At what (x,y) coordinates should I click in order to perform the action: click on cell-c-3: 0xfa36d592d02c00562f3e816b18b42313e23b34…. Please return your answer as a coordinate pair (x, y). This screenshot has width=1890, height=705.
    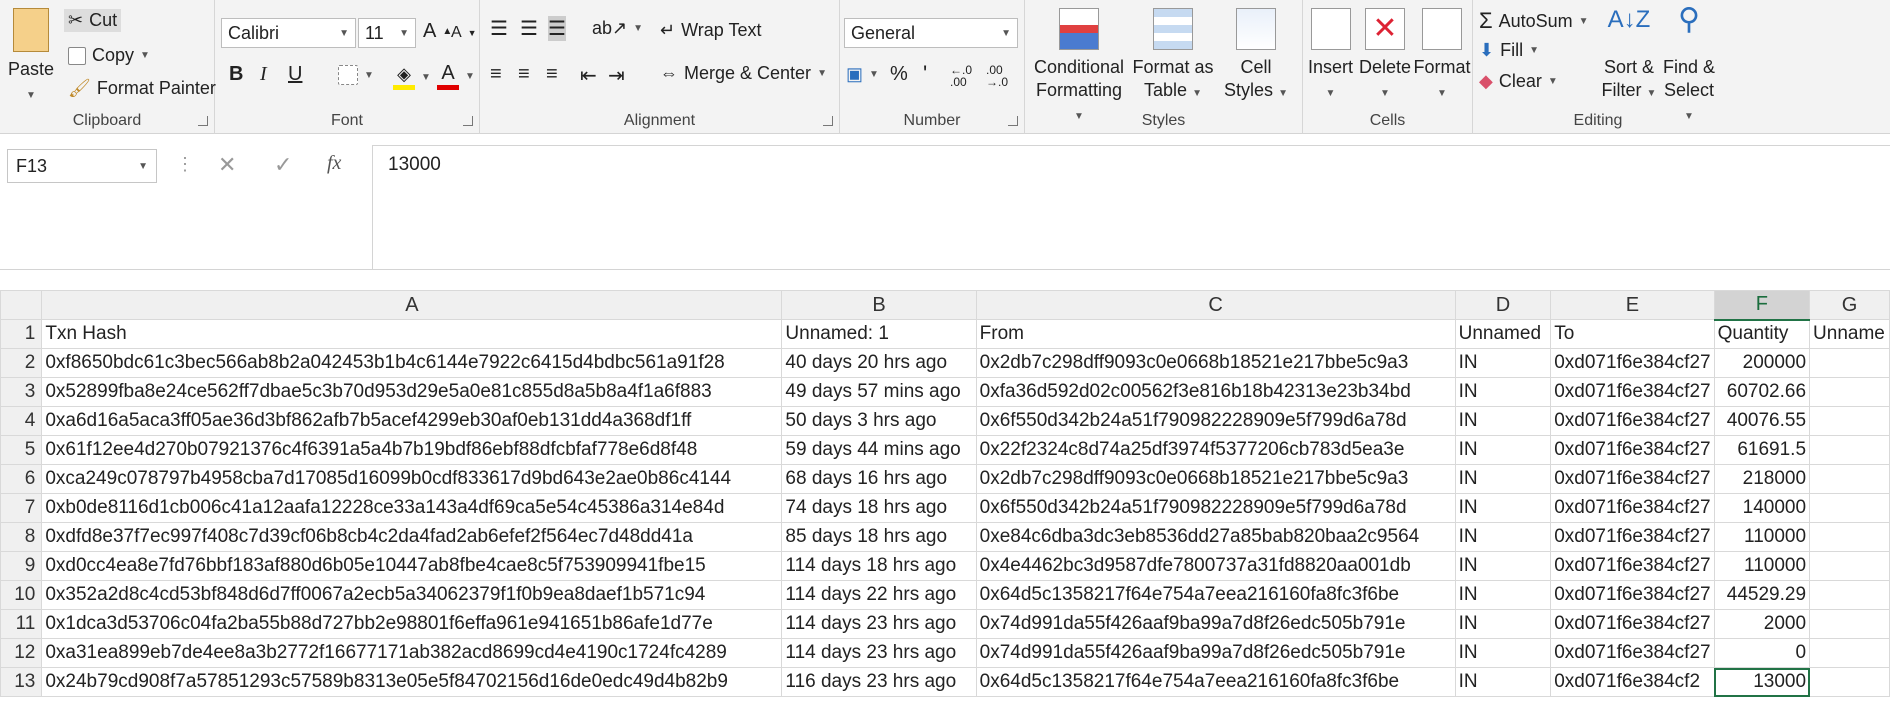
    Looking at the image, I should click on (1215, 392).